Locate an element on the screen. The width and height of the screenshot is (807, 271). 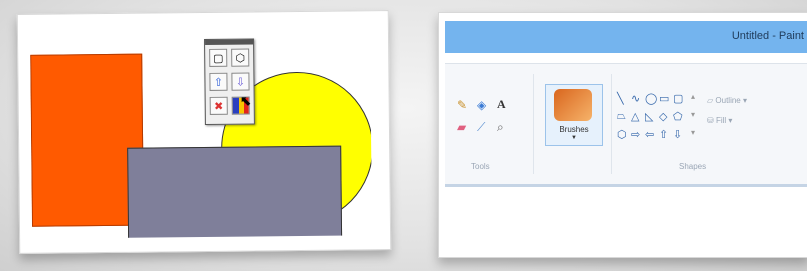
oval-shape-icon: ◯ is located at coordinates (651, 98).